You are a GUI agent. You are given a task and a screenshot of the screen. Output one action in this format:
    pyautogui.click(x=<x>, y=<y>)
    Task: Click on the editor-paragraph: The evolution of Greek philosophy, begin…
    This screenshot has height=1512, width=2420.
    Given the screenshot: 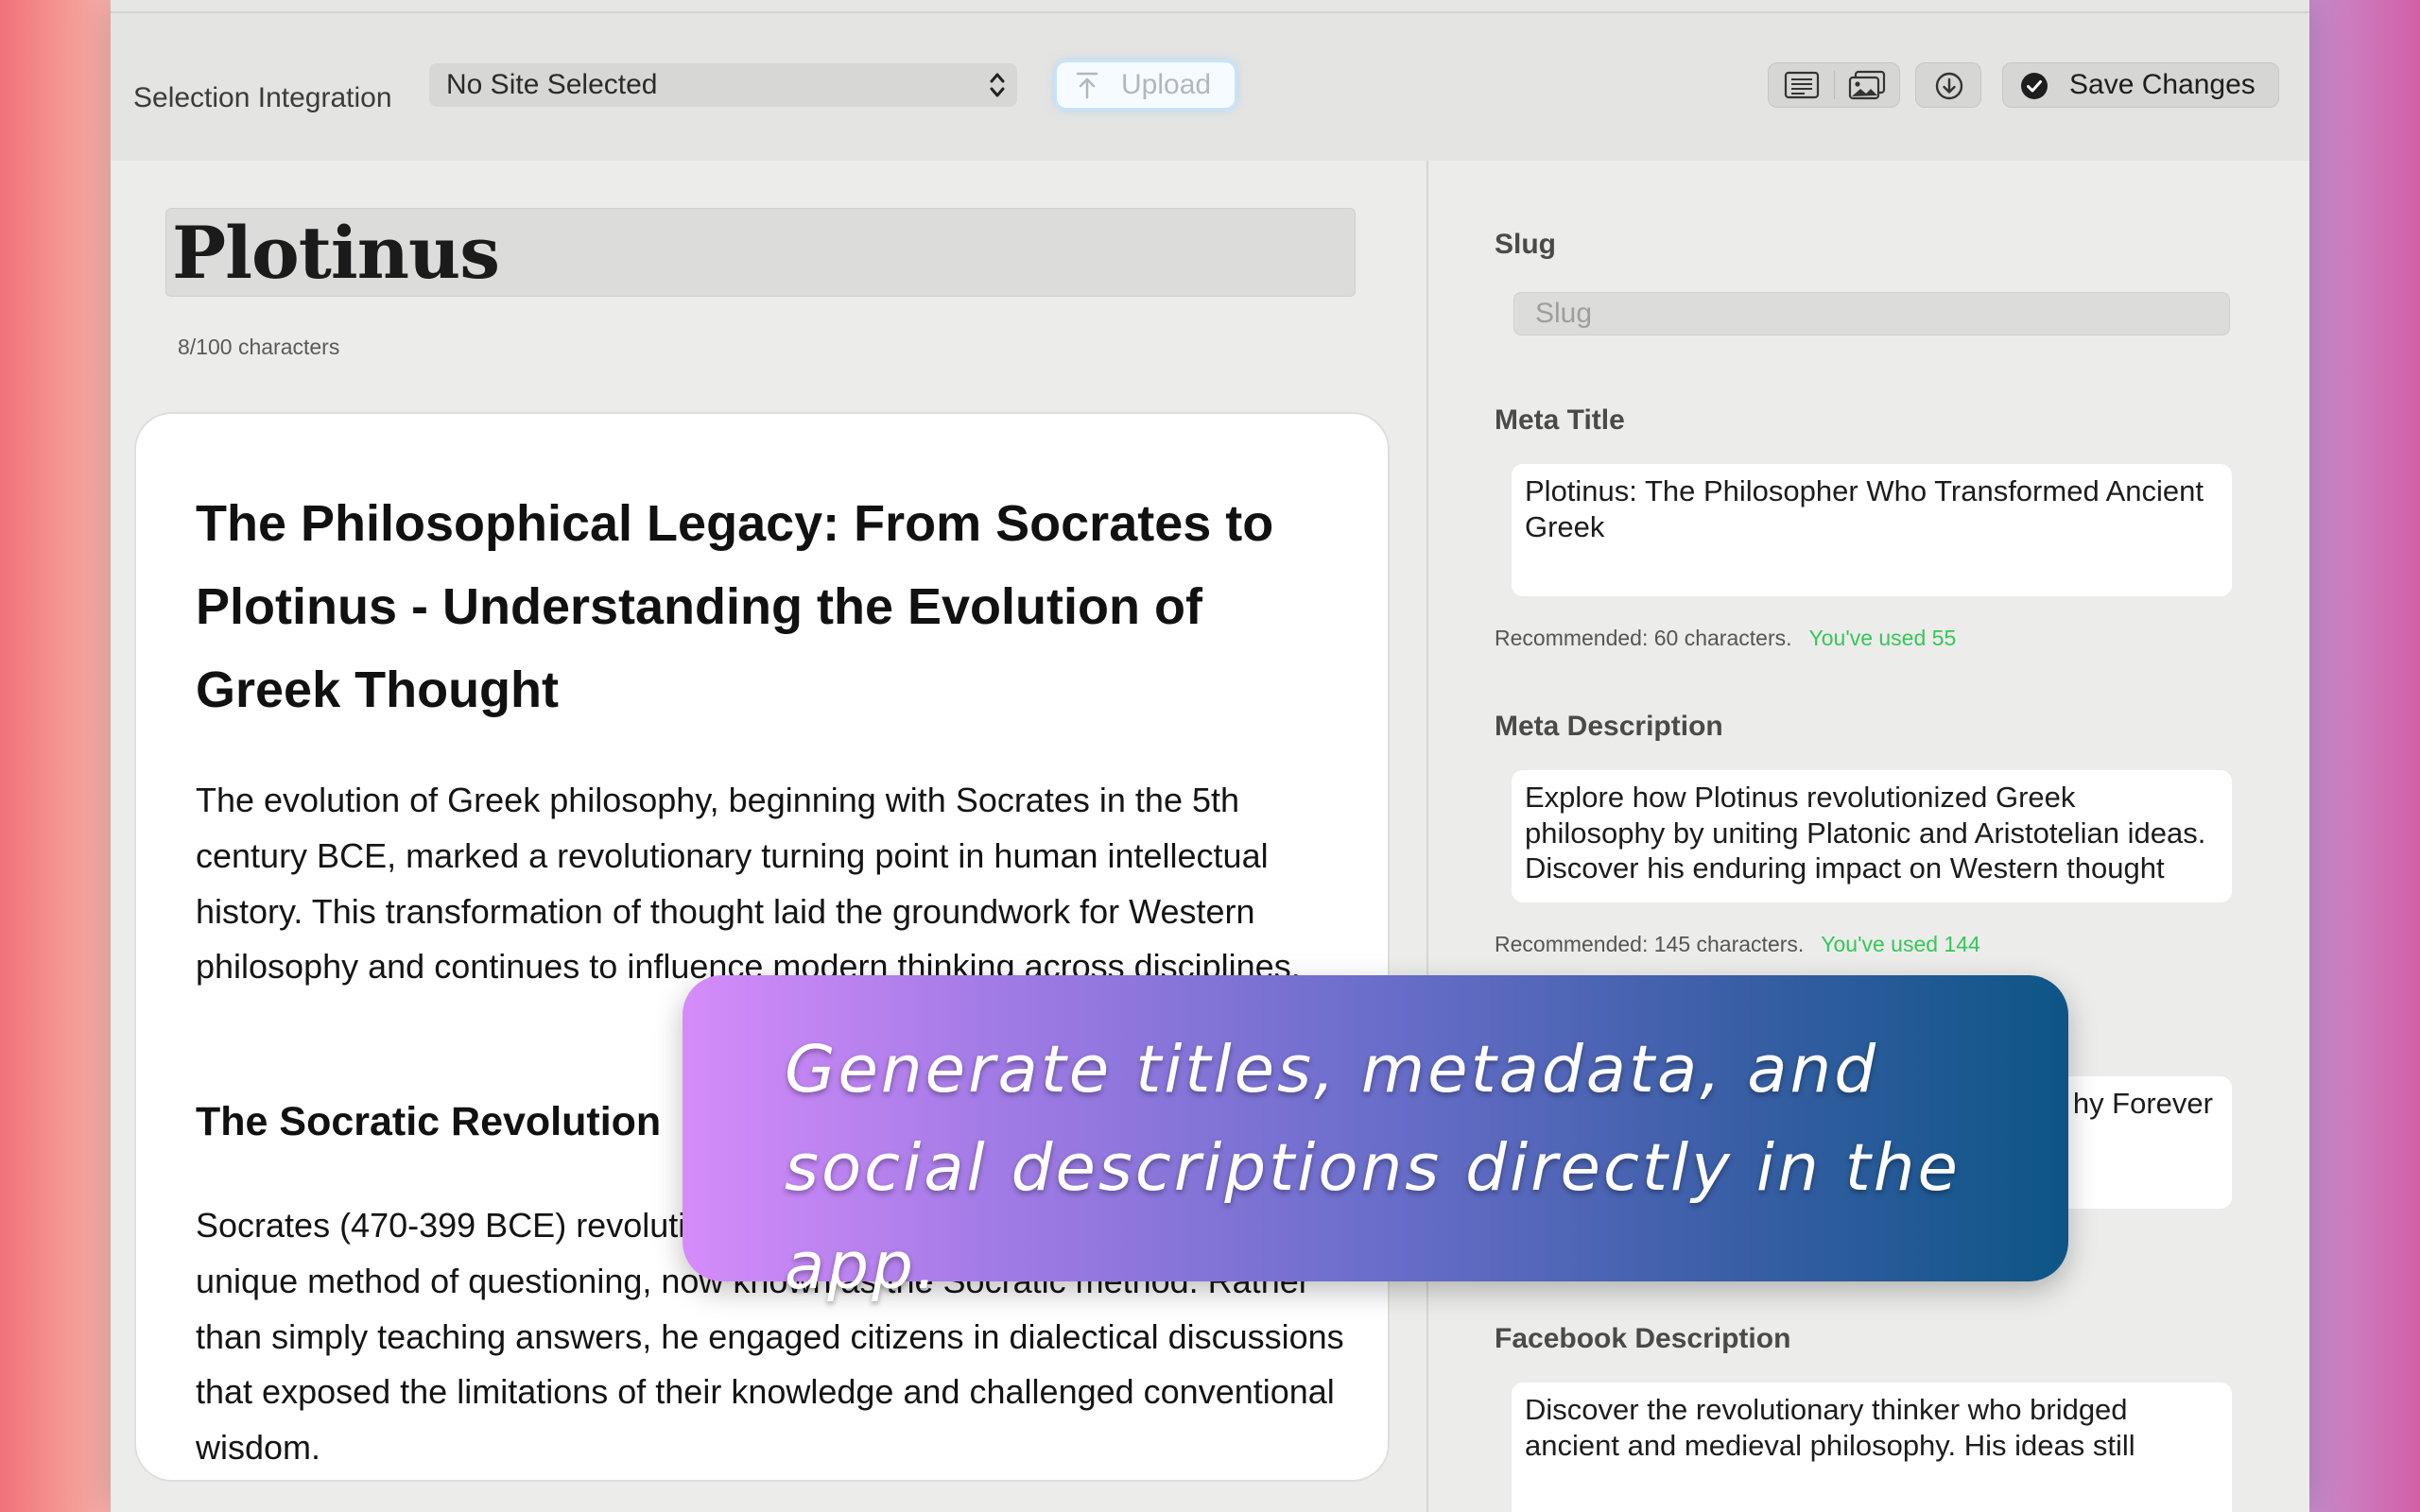 What is the action you would take?
    pyautogui.click(x=749, y=884)
    